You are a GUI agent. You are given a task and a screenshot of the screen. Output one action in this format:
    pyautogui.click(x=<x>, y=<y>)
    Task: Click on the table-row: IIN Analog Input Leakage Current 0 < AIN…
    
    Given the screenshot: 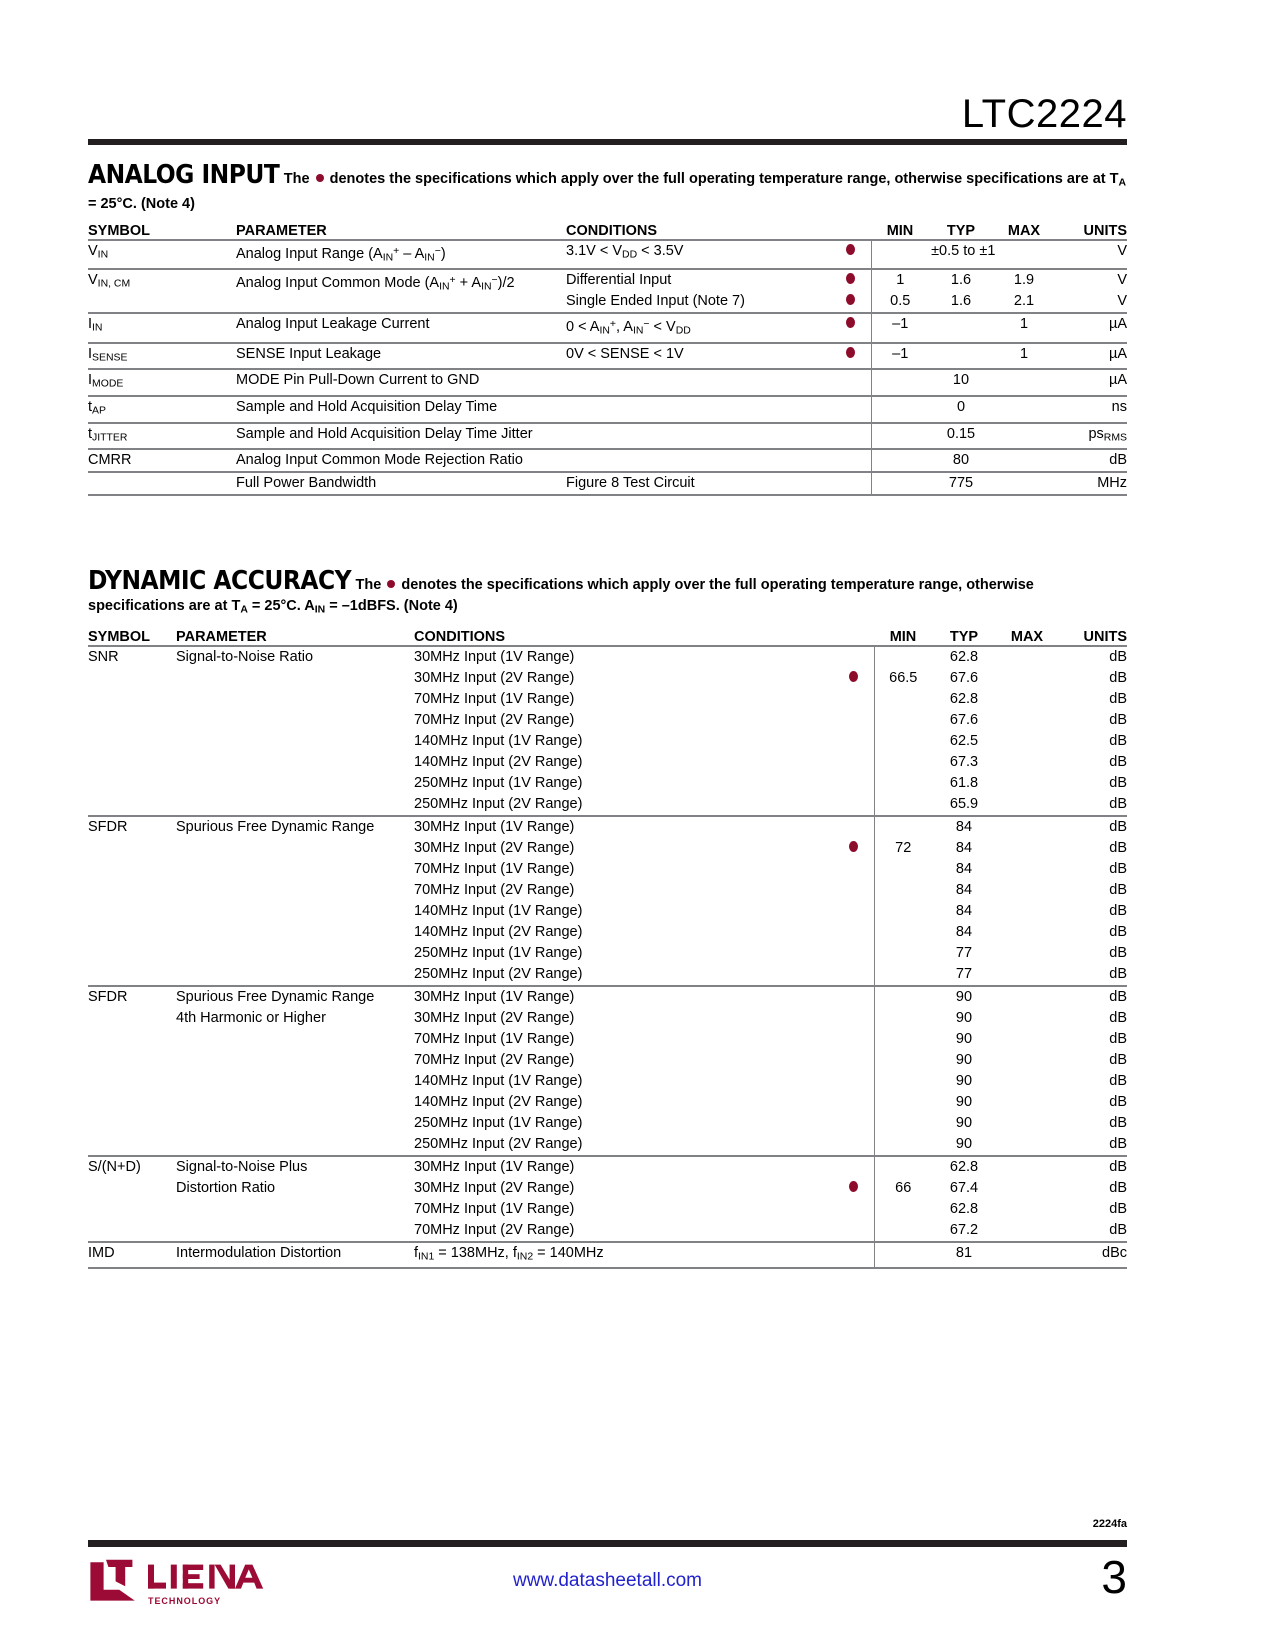 What is the action you would take?
    pyautogui.click(x=607, y=328)
    